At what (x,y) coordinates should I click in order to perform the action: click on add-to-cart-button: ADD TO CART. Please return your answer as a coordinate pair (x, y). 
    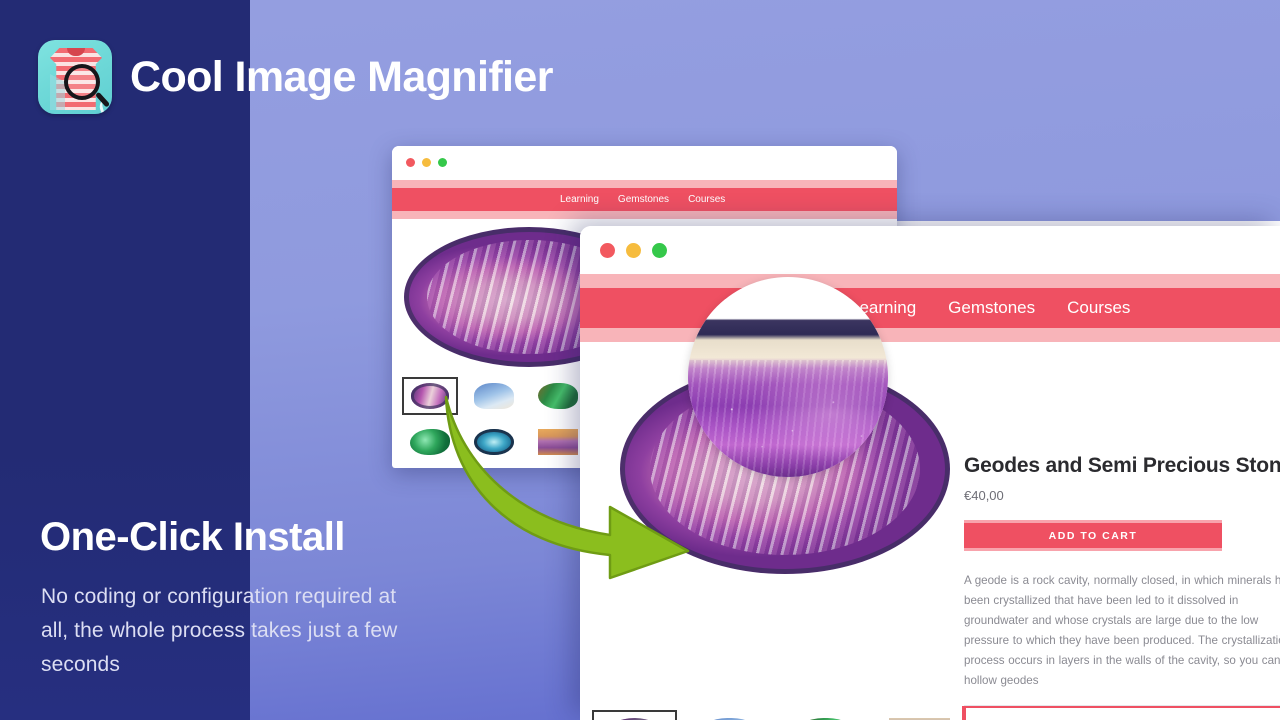
    Looking at the image, I should click on (1093, 536).